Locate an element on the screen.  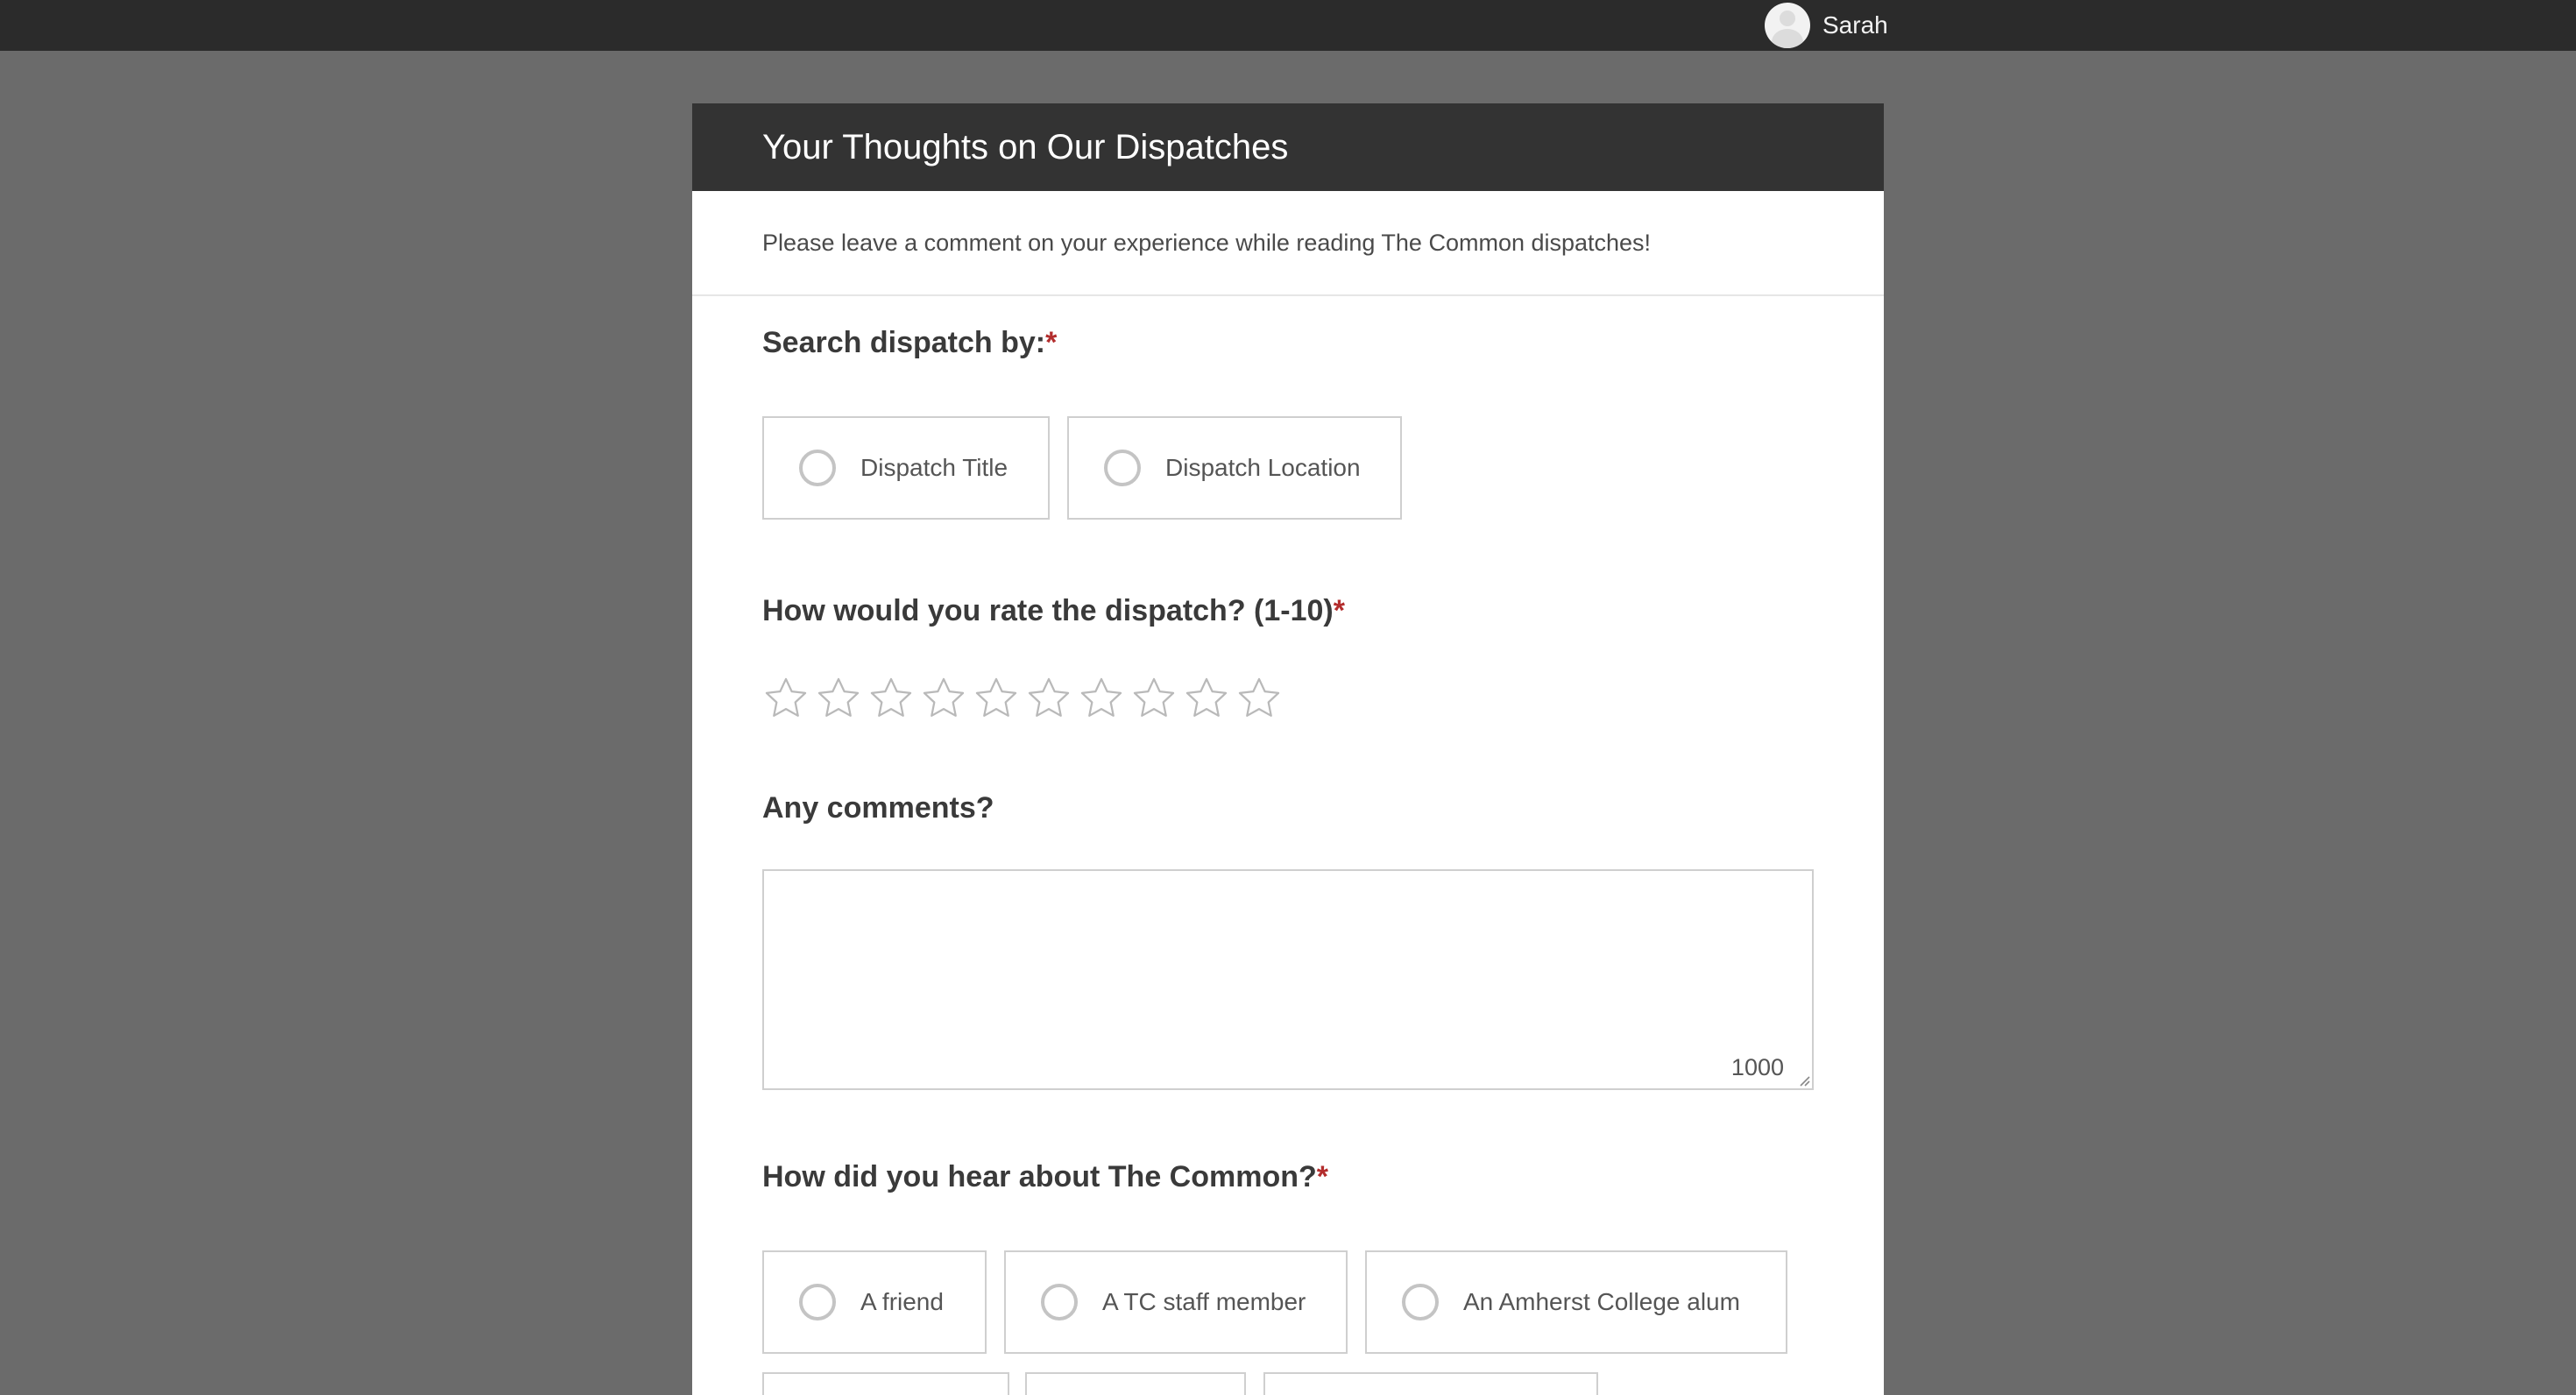
option-label: Dispatch Title is located at coordinates (934, 467).